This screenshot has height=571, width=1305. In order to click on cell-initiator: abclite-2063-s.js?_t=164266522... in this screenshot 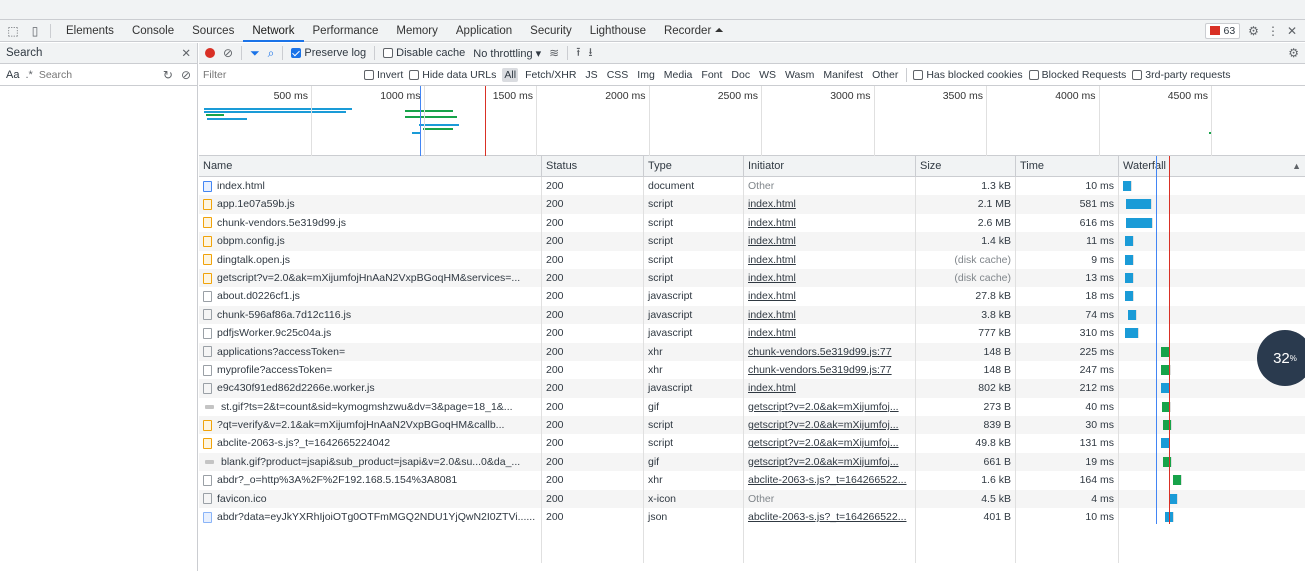, I will do `click(830, 517)`.